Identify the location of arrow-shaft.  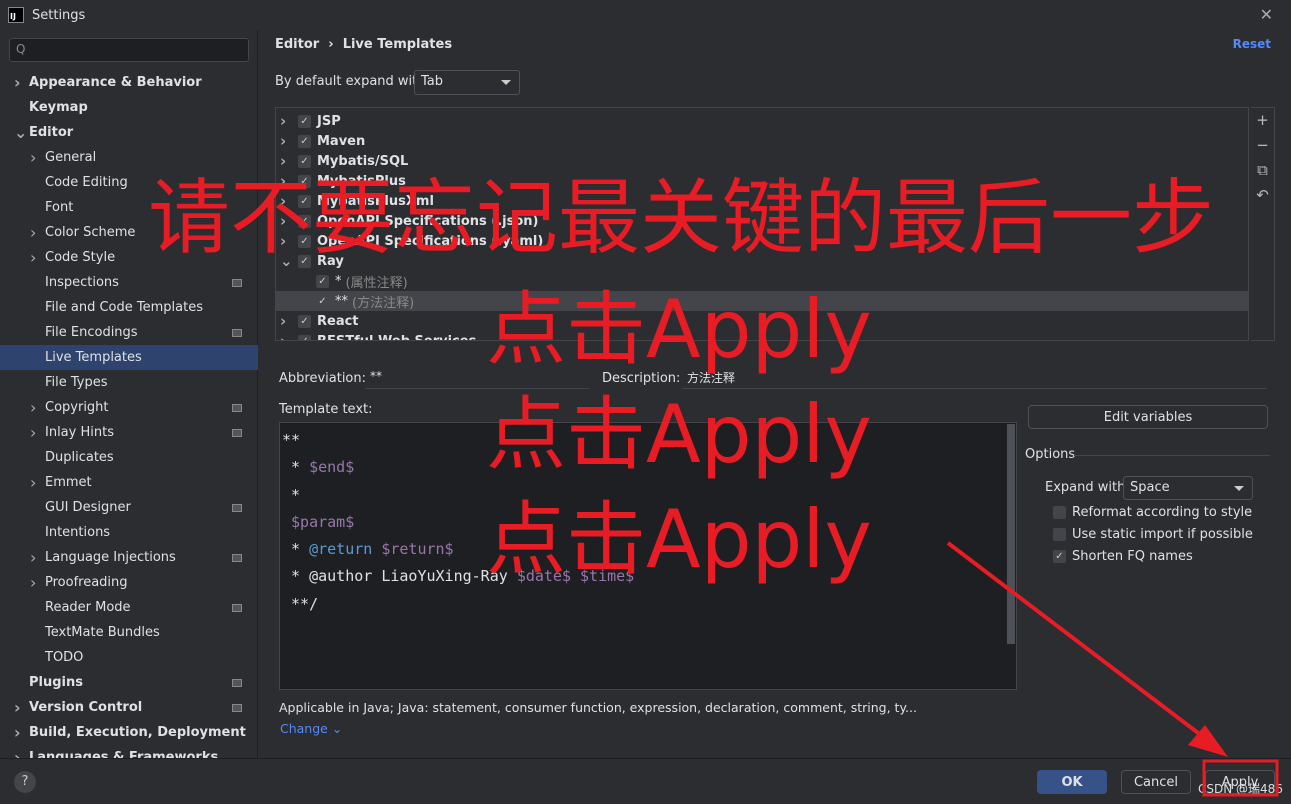
(1079, 642).